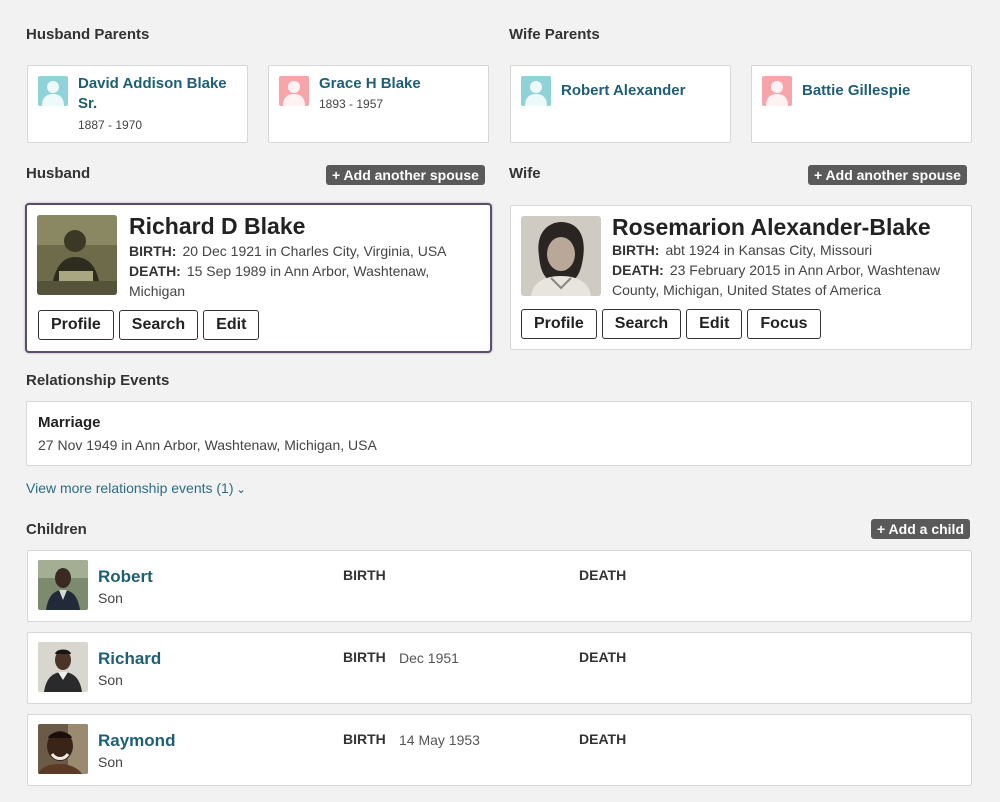 This screenshot has height=802, width=1000. What do you see at coordinates (554, 34) in the screenshot?
I see `wife-parents-label: Wife Parents` at bounding box center [554, 34].